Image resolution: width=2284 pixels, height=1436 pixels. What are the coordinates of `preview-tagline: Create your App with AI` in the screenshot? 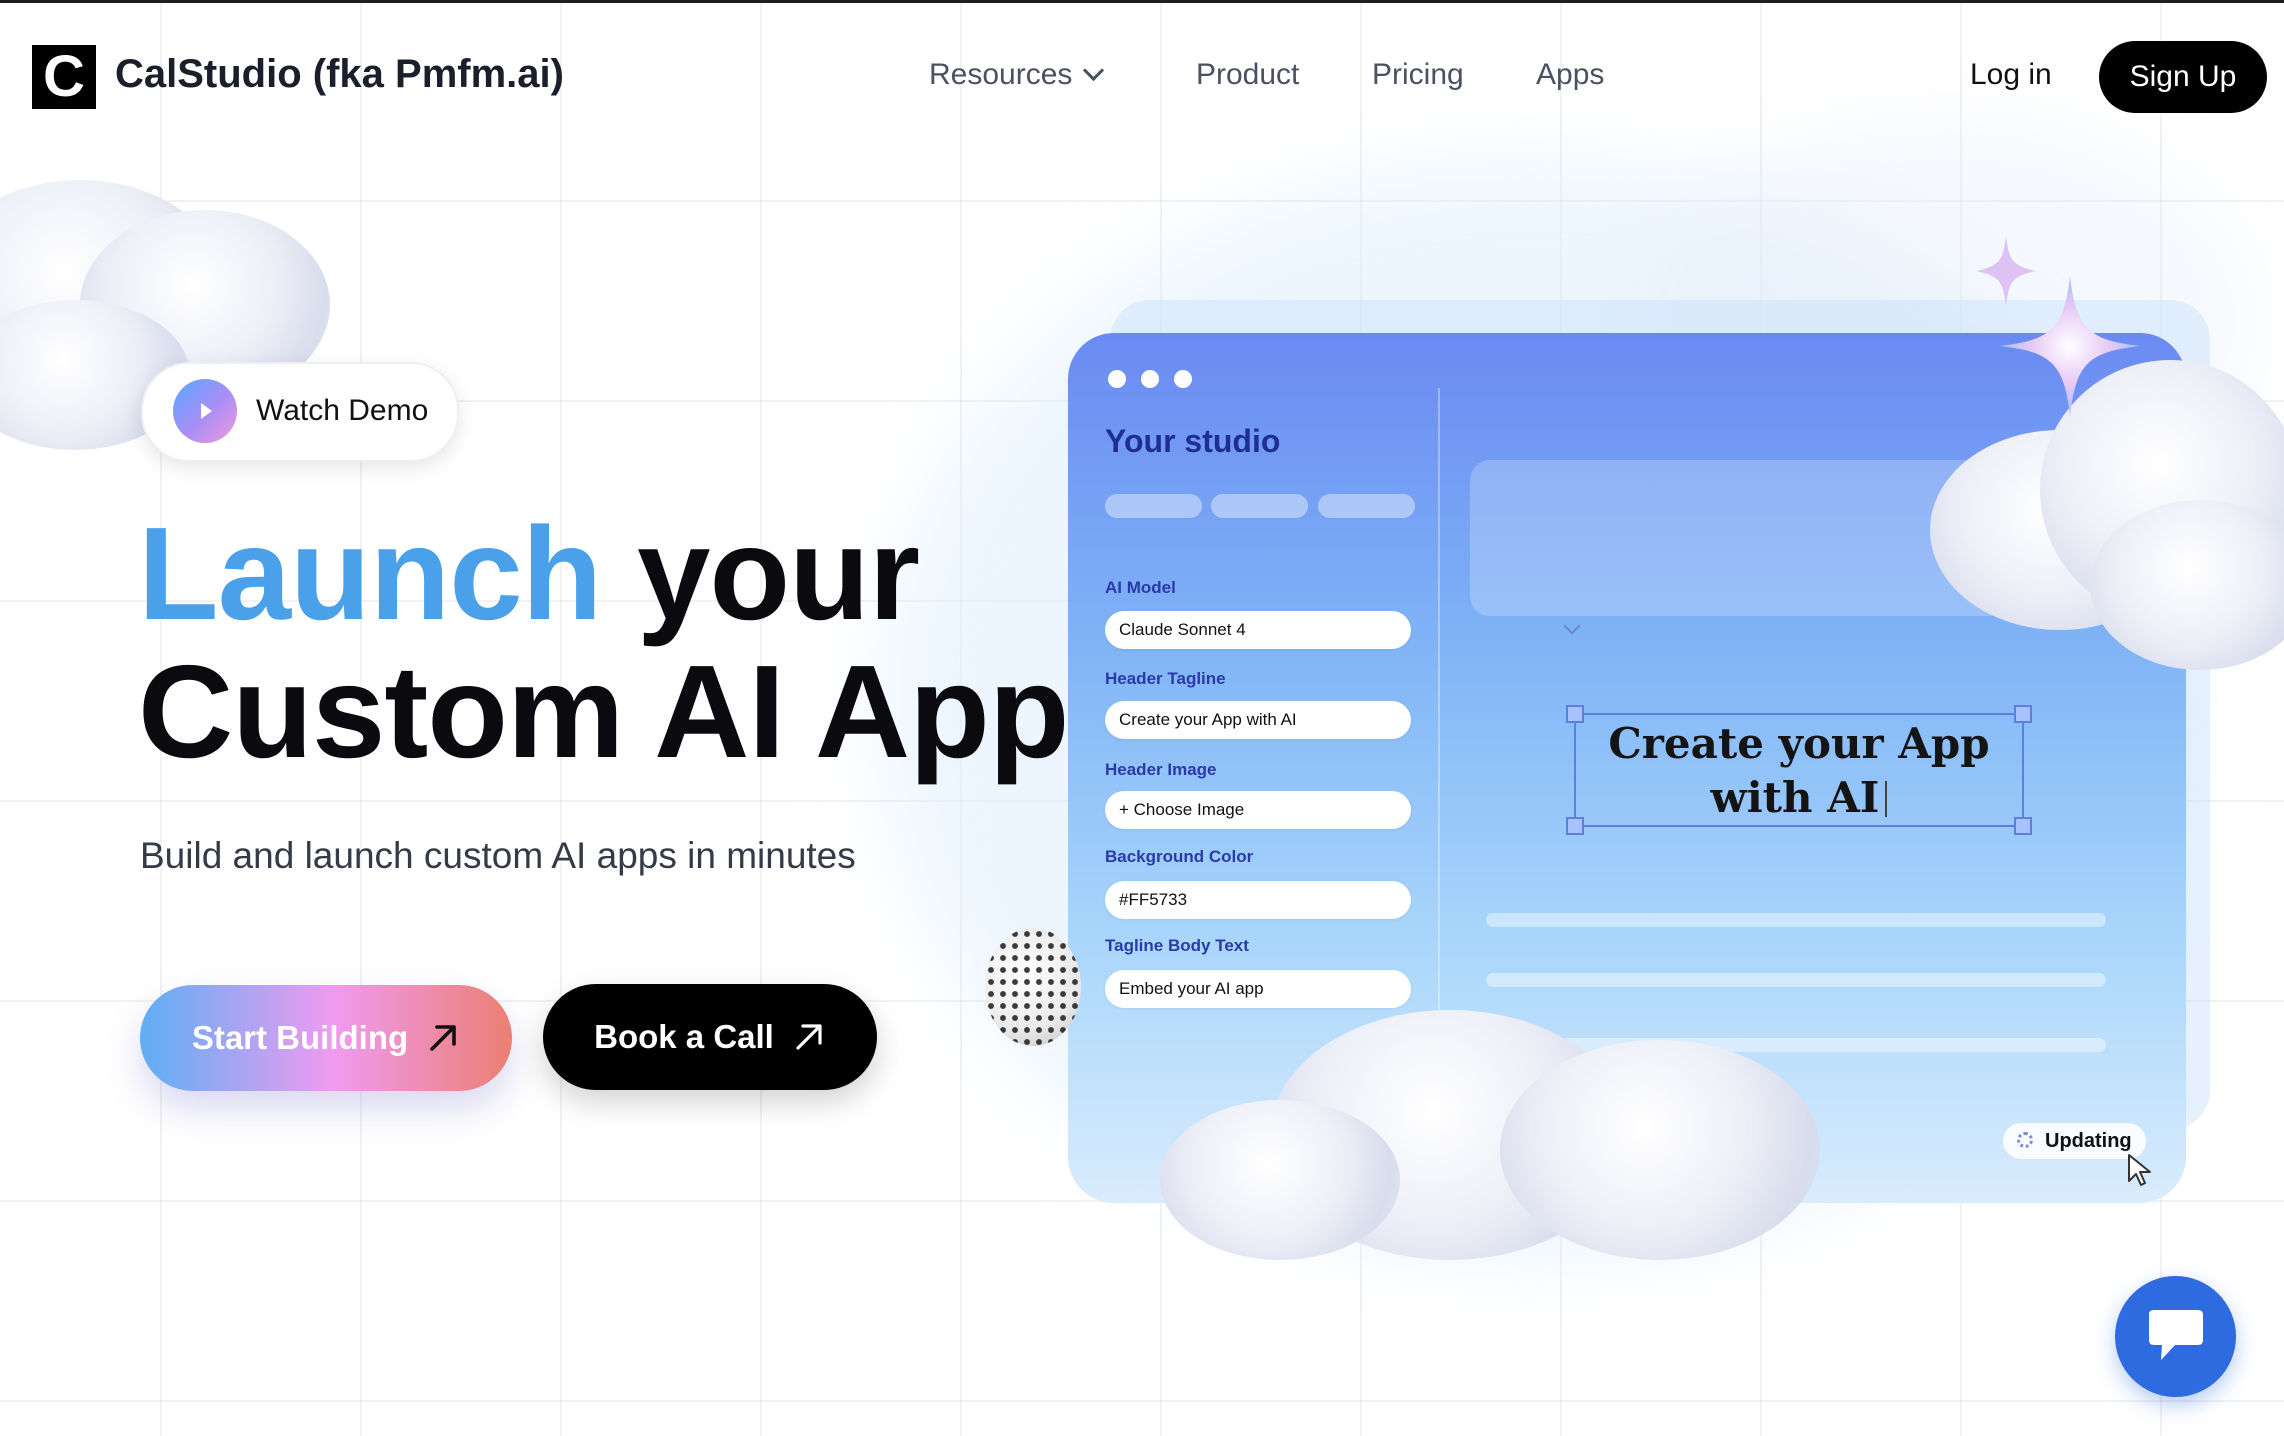 It's located at (1799, 770).